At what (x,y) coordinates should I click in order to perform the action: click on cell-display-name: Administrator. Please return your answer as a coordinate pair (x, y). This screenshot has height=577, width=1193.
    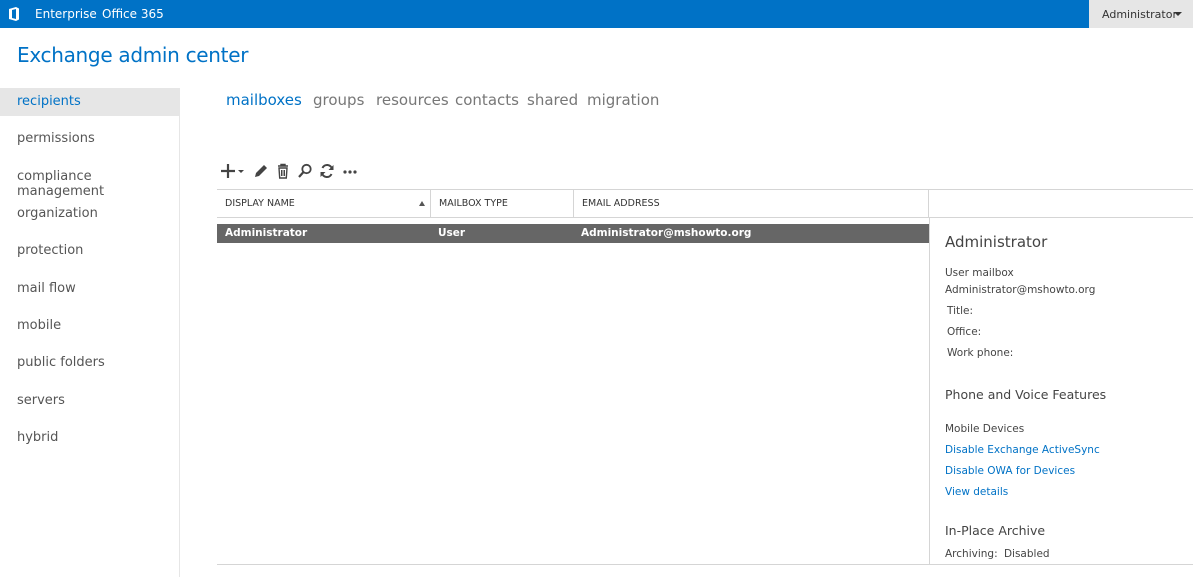
    Looking at the image, I should click on (266, 233).